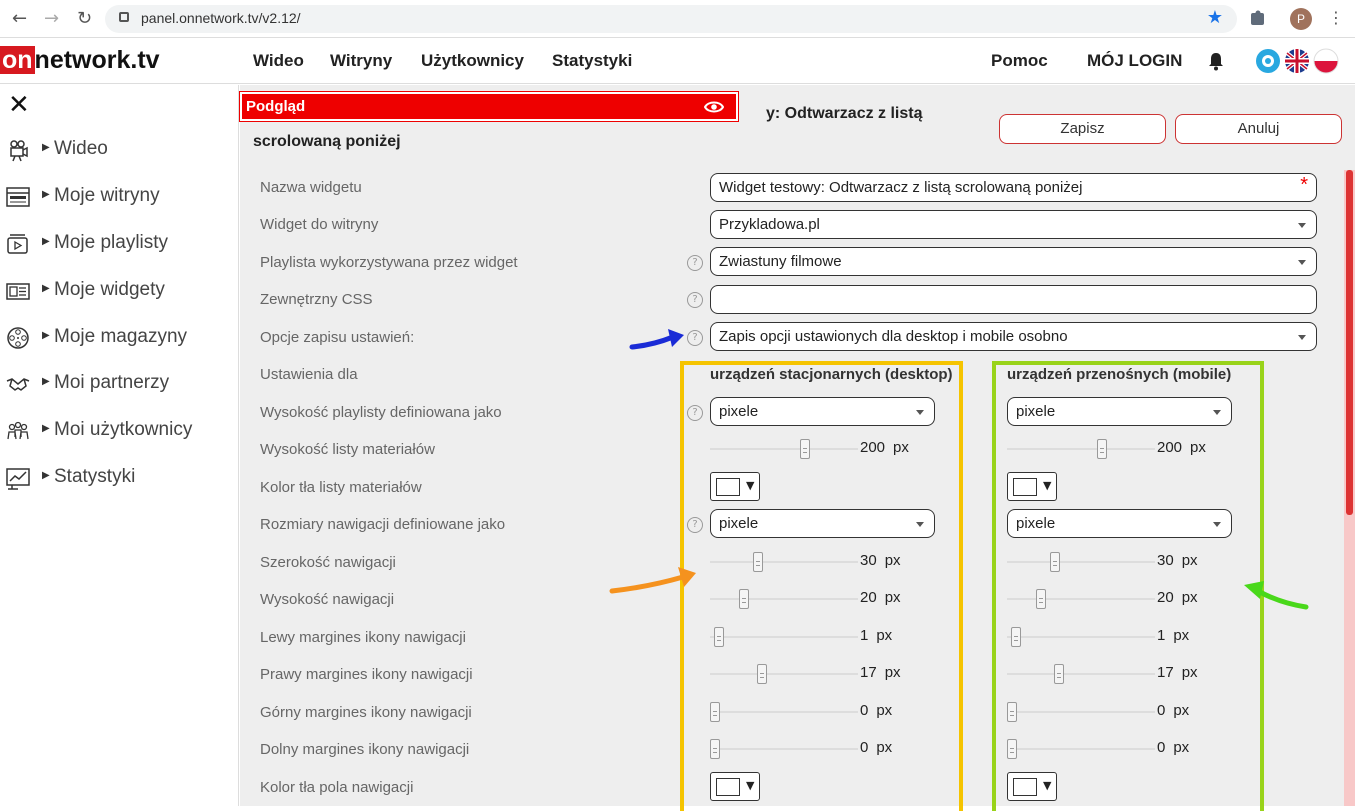  What do you see at coordinates (118, 384) in the screenshot?
I see `sidebar-item-partnerzy: ▶ Moi partnerzy` at bounding box center [118, 384].